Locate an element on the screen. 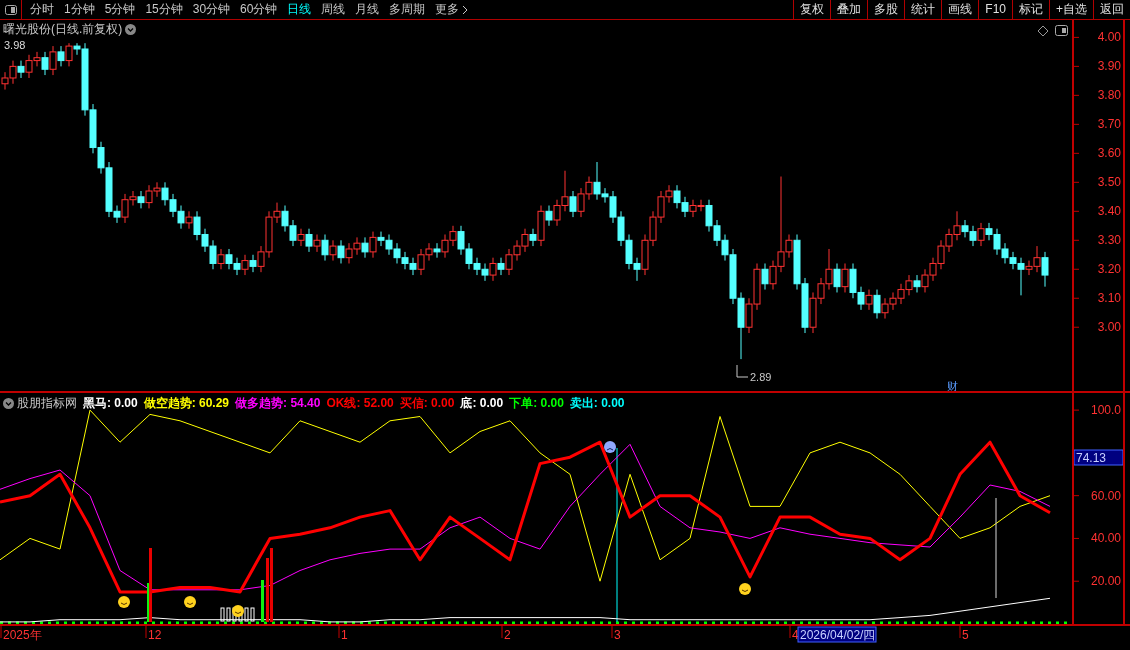 This screenshot has height=650, width=1130. time-axis-label: 5 is located at coordinates (965, 635).